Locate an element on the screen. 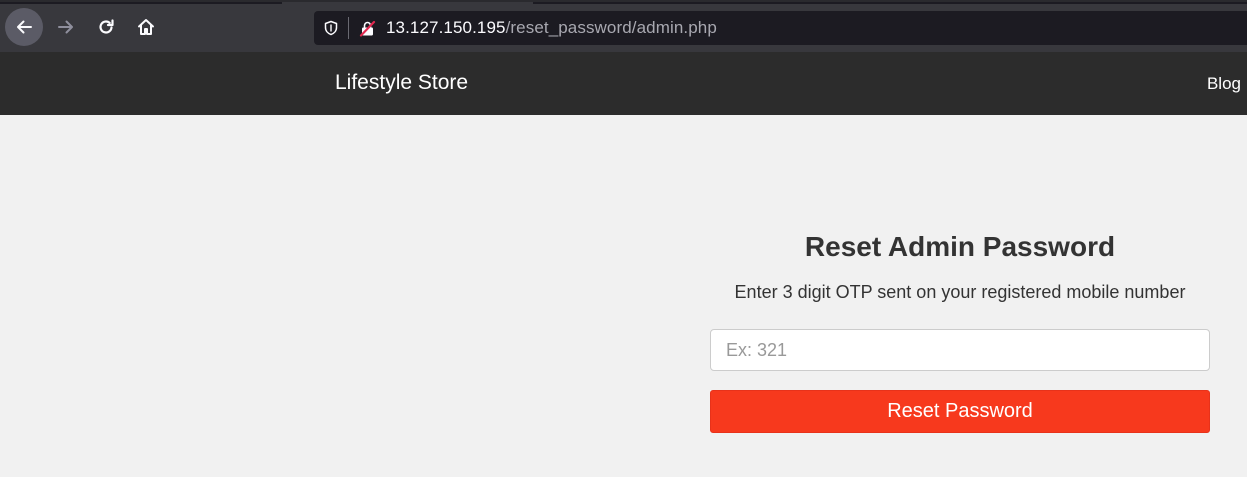 The height and width of the screenshot is (477, 1247). home-icon is located at coordinates (146, 27).